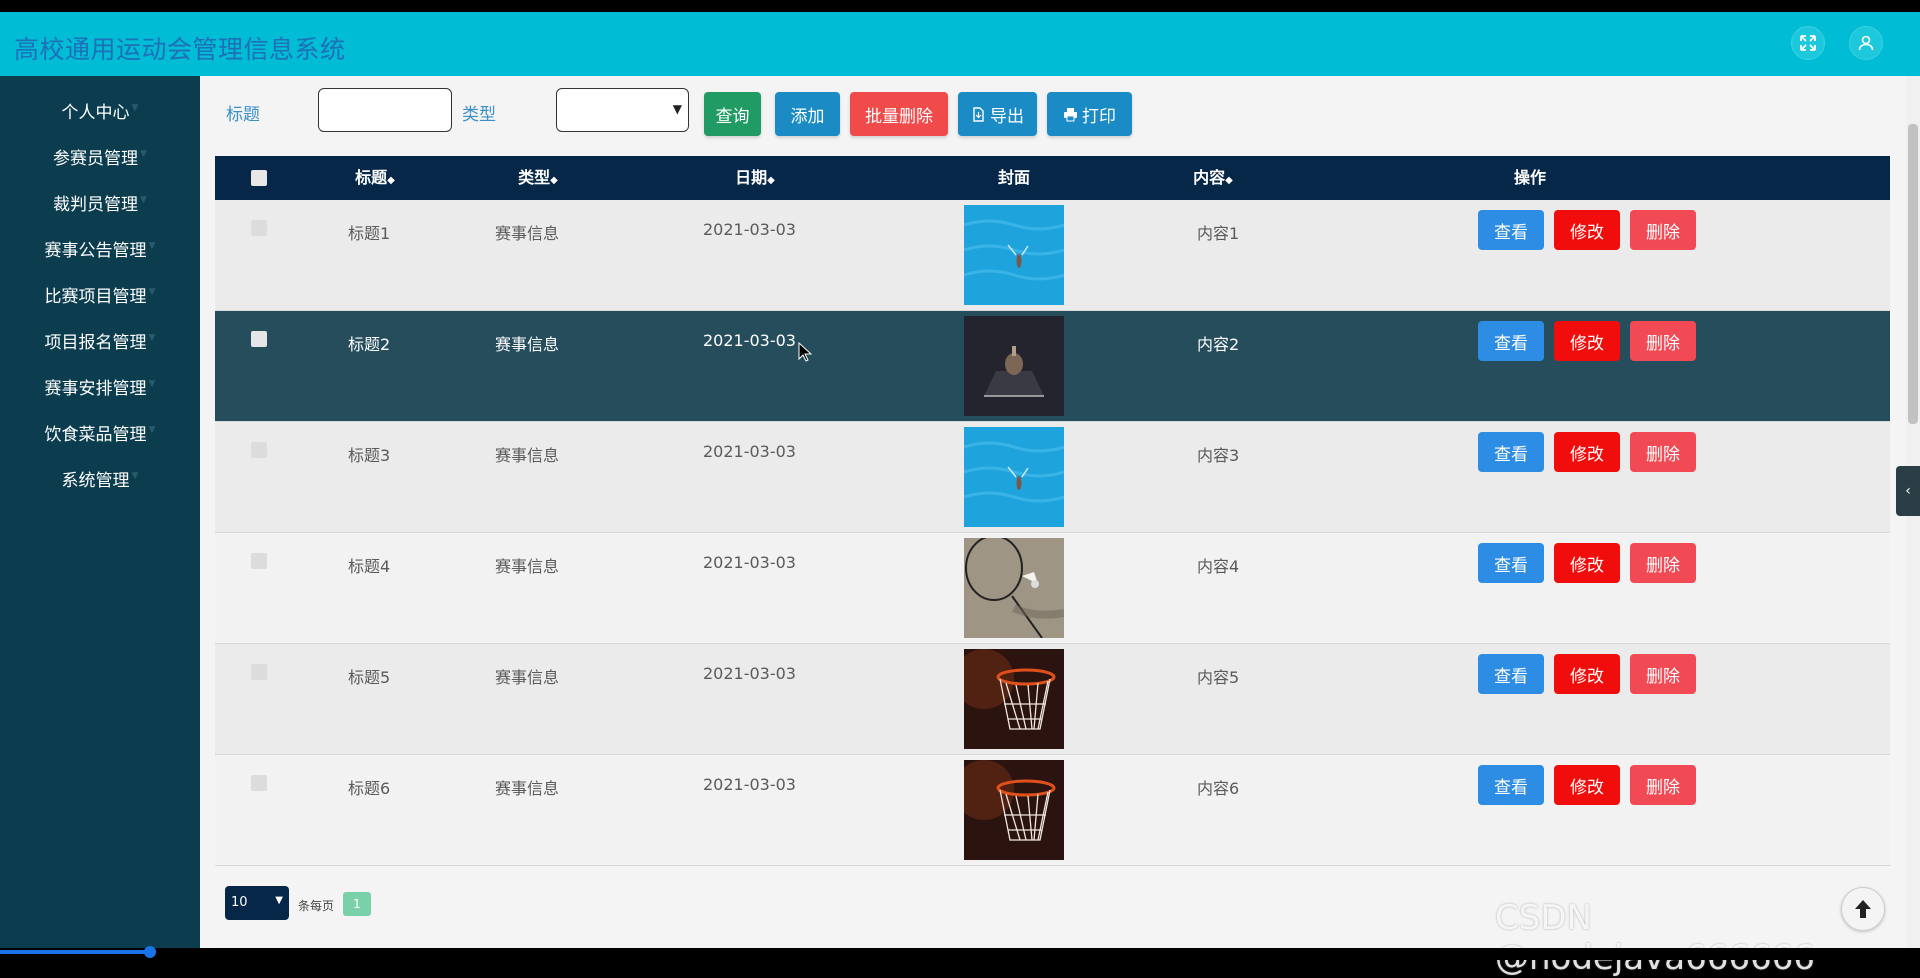  Describe the element at coordinates (1218, 344) in the screenshot. I see `cell-content: 内容2` at that location.